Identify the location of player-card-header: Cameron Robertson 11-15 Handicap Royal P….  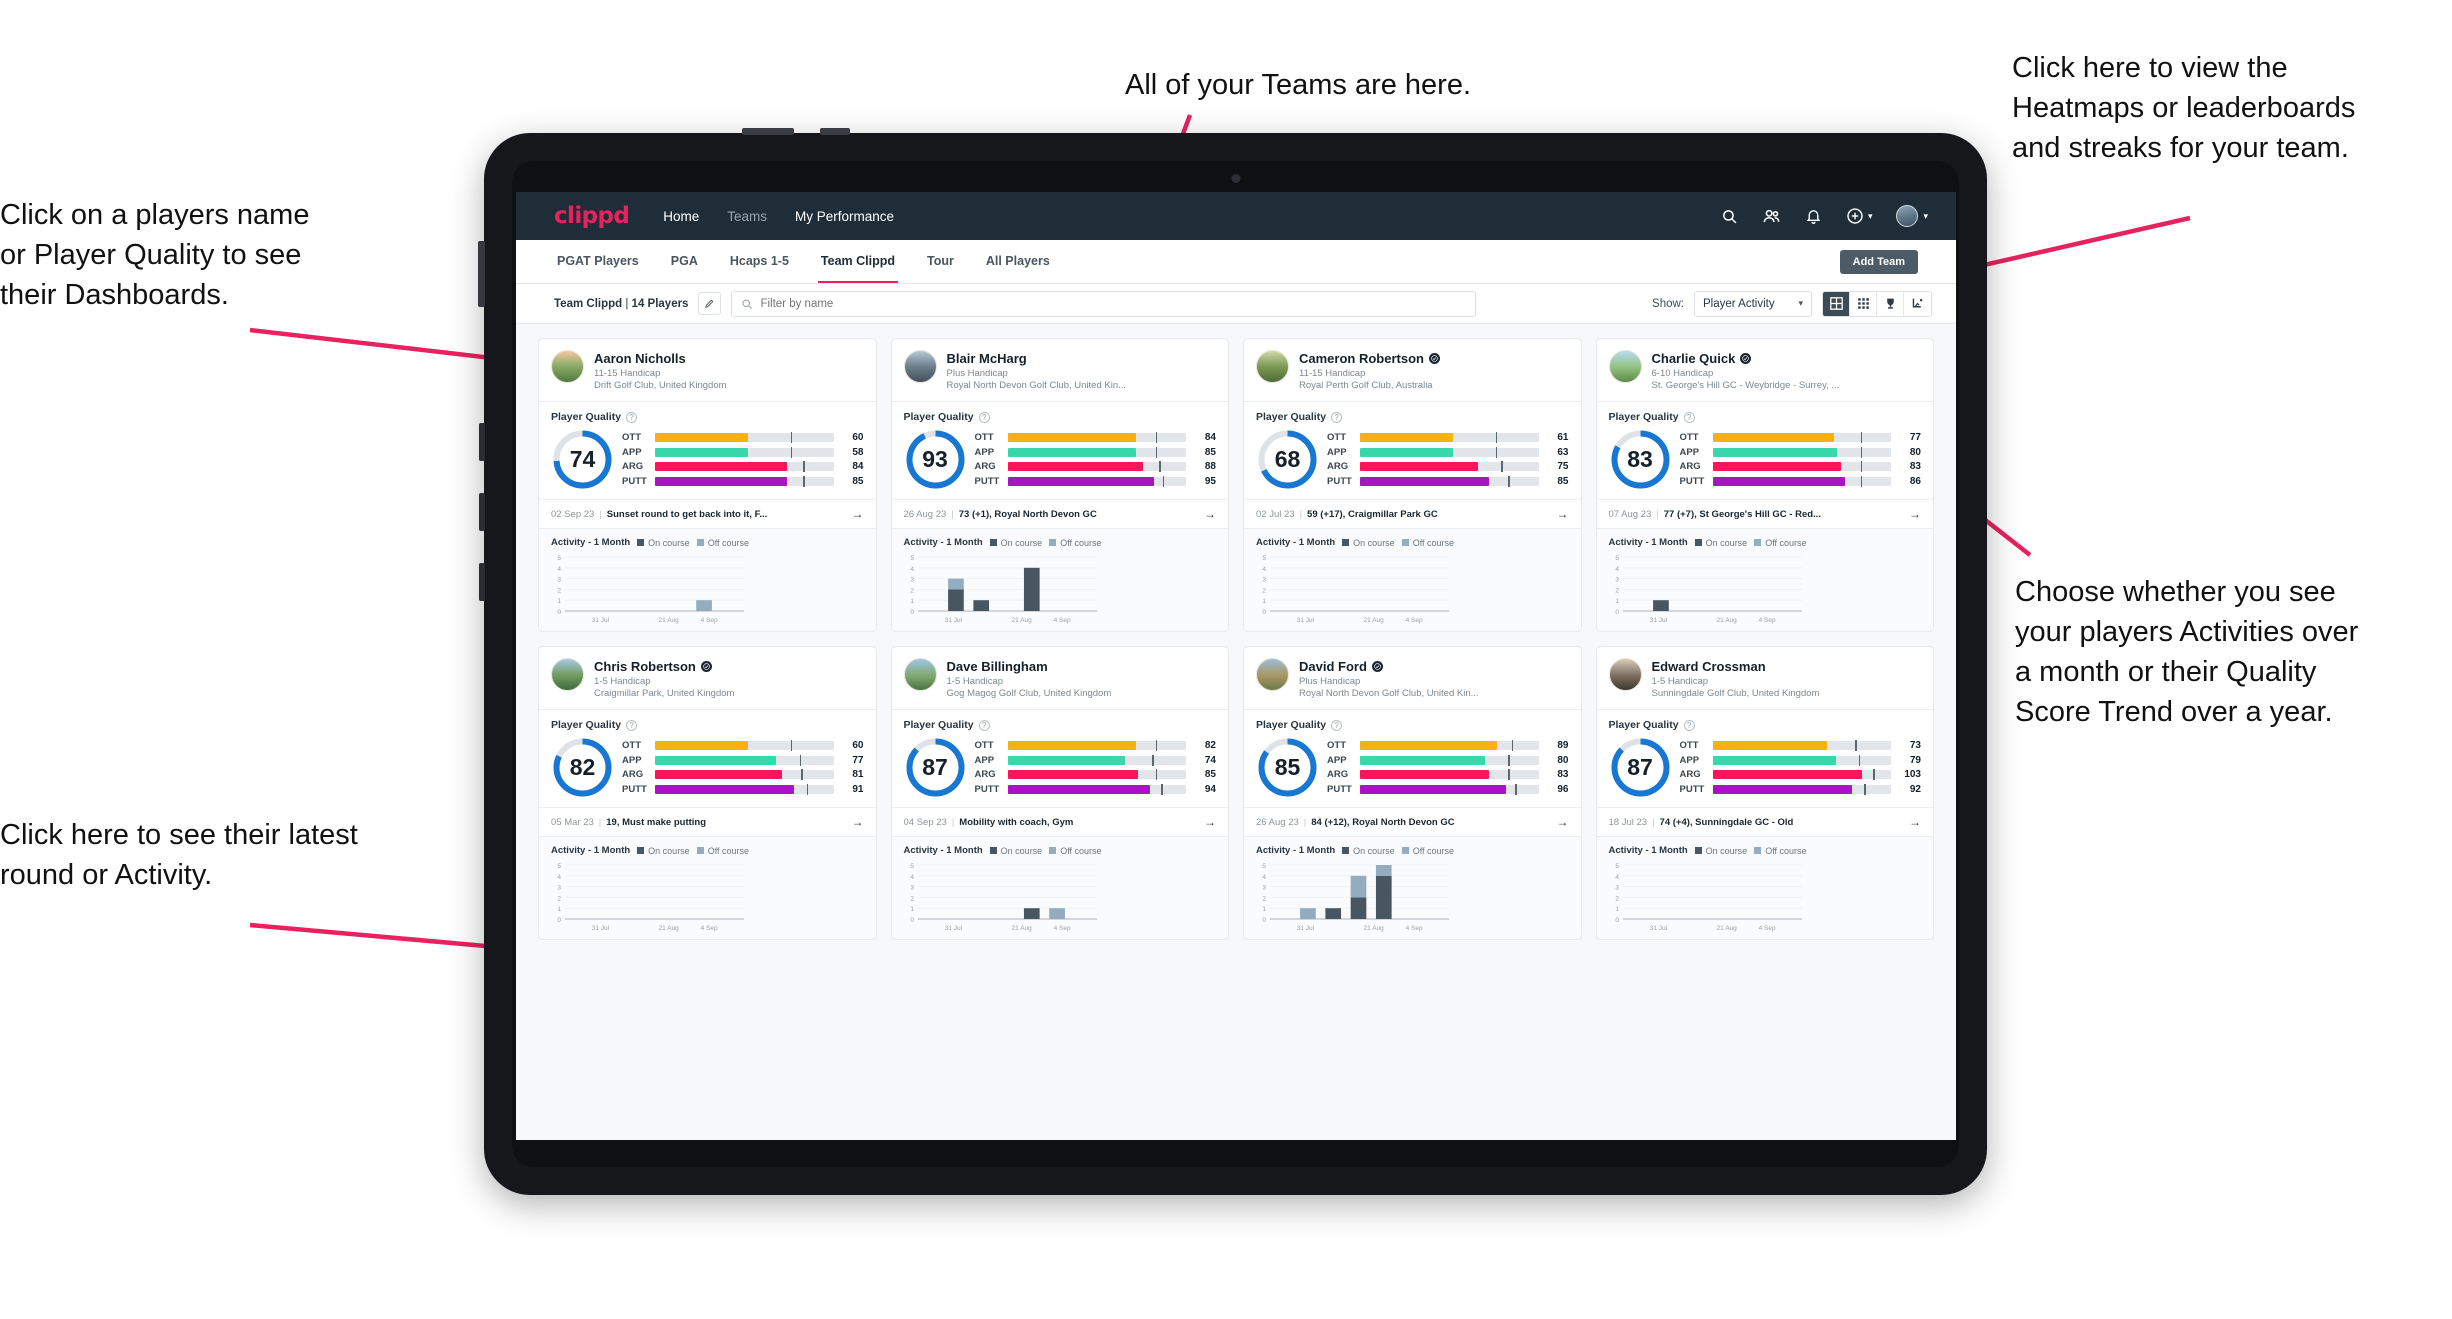
(1412, 370).